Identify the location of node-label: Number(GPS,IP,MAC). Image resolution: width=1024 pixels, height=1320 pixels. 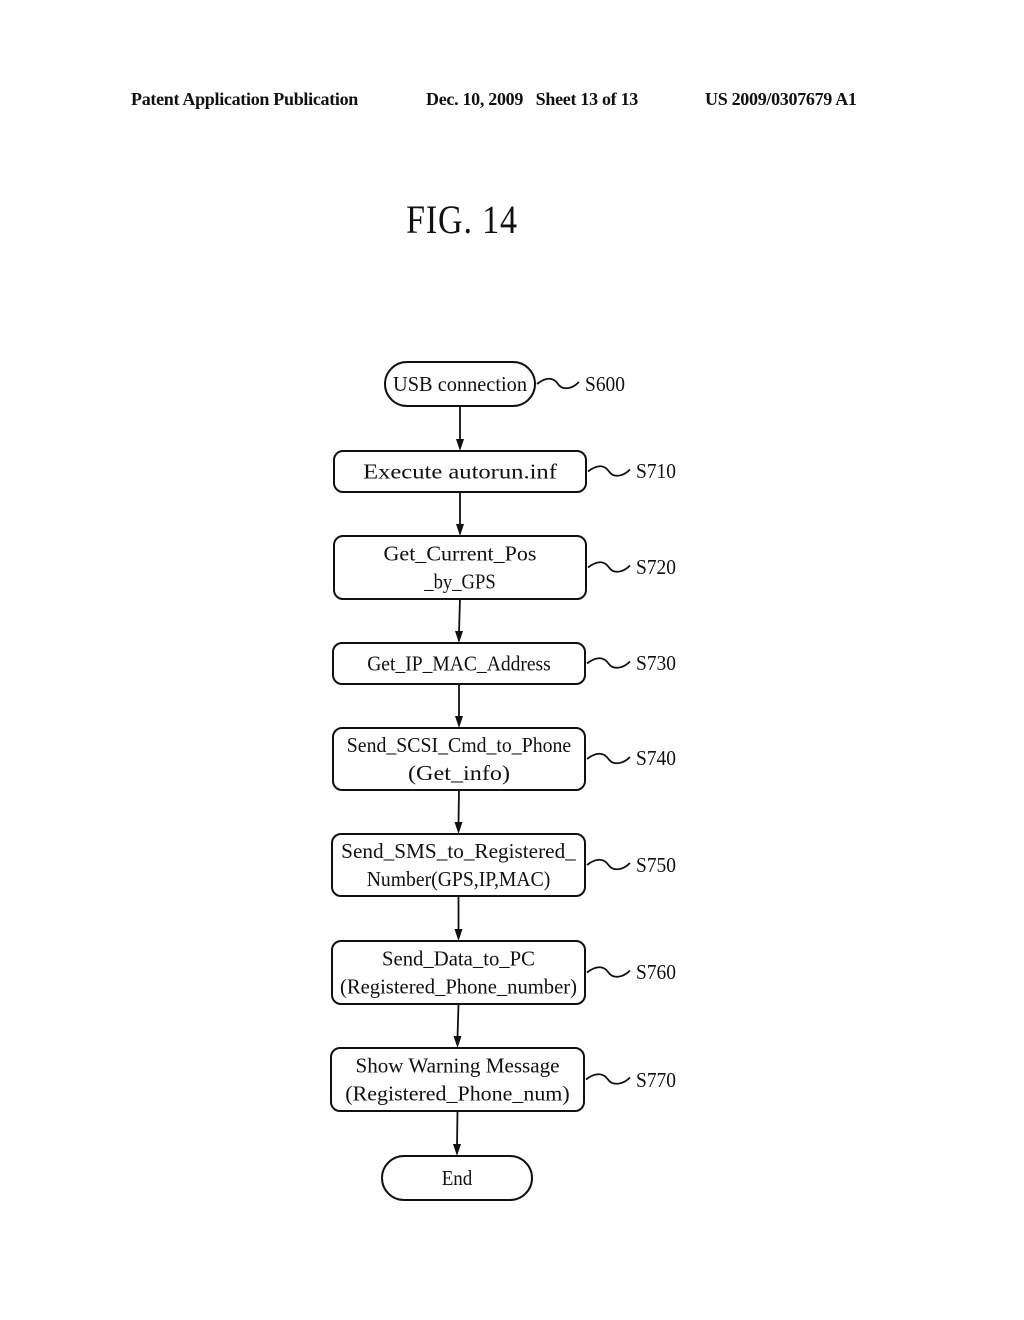
(459, 879).